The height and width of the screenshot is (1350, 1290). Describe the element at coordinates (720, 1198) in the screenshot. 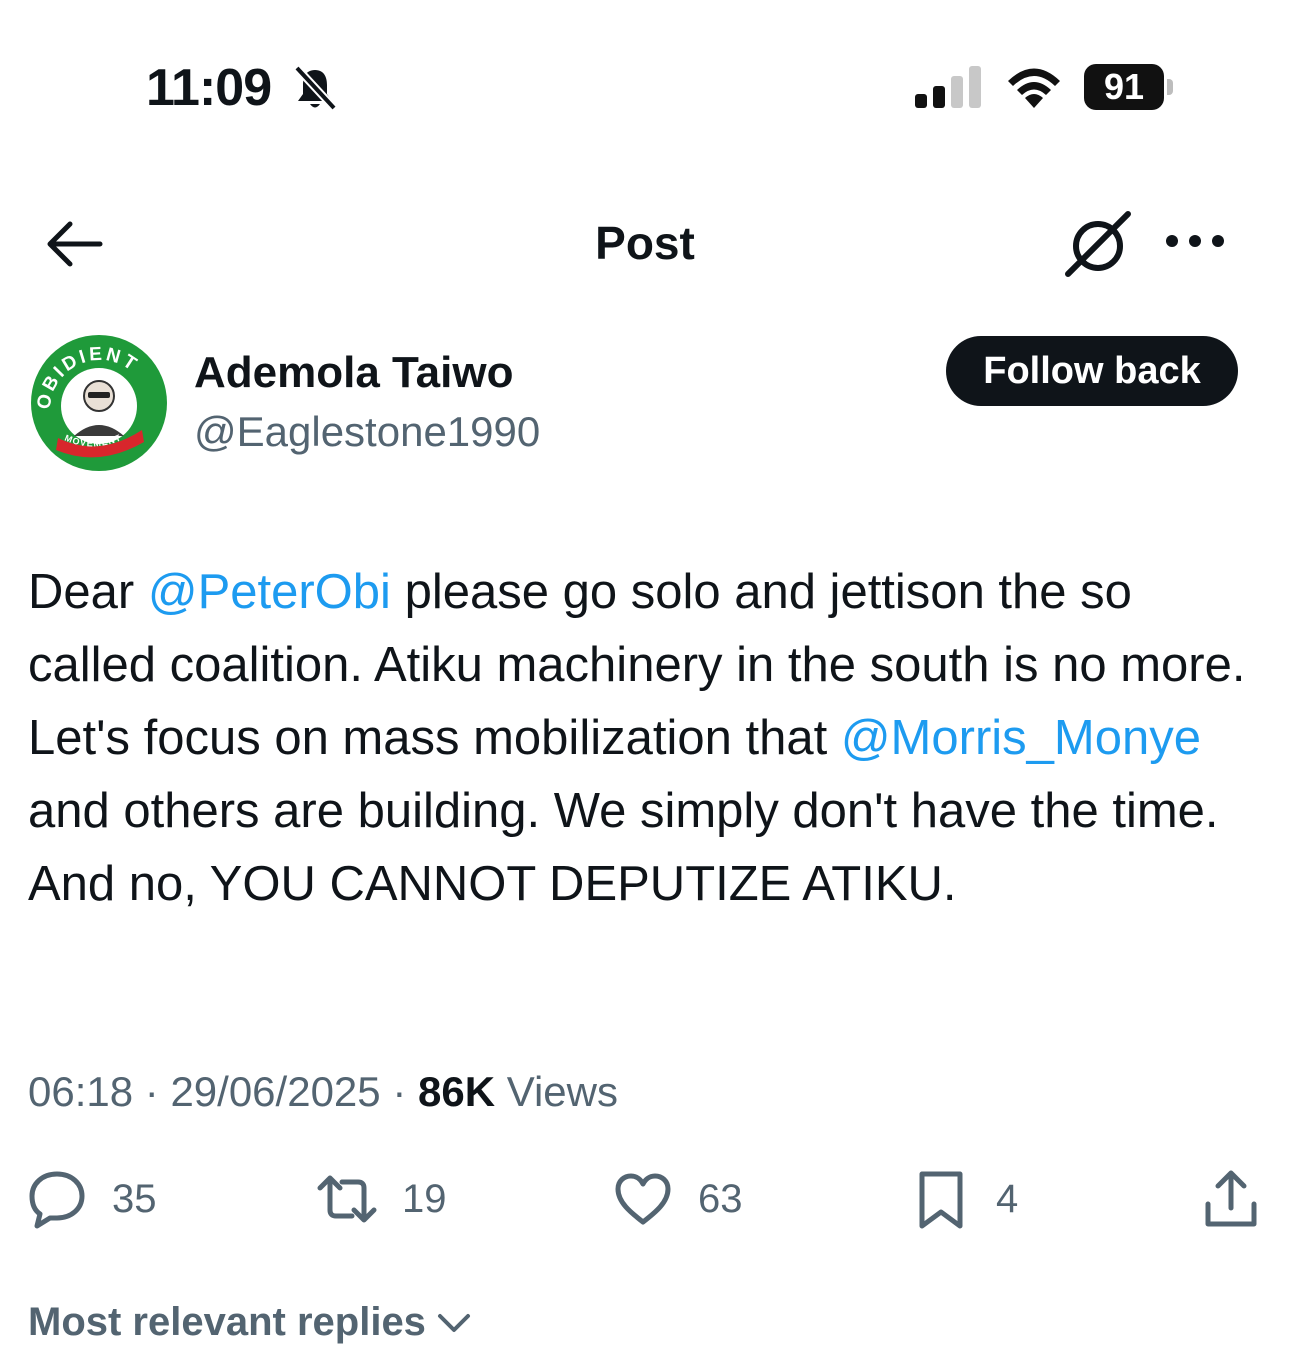

I see `like-count: 63` at that location.